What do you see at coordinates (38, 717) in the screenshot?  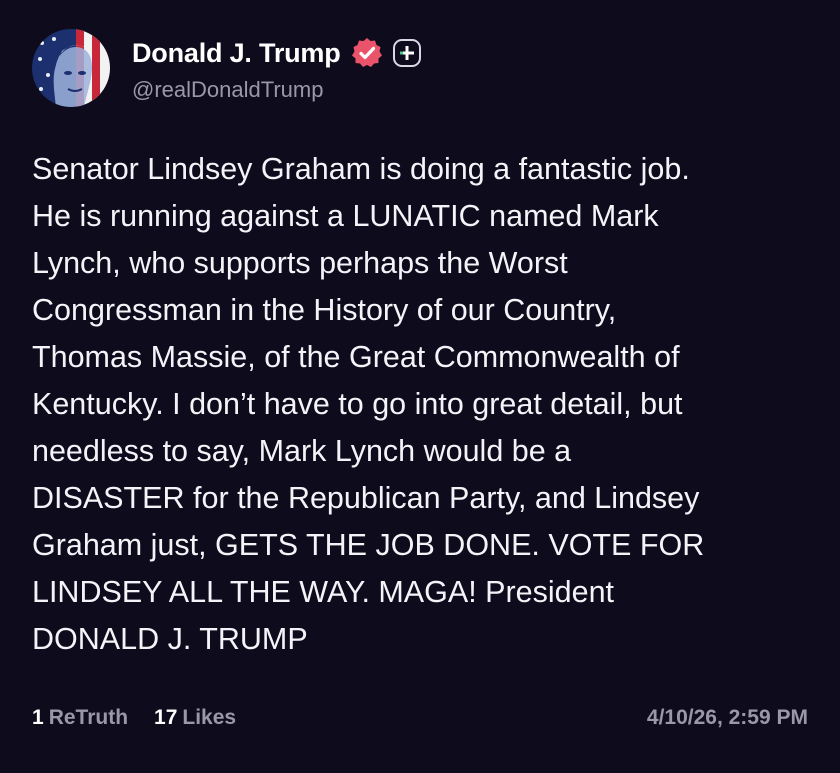 I see `retruth-count: 1` at bounding box center [38, 717].